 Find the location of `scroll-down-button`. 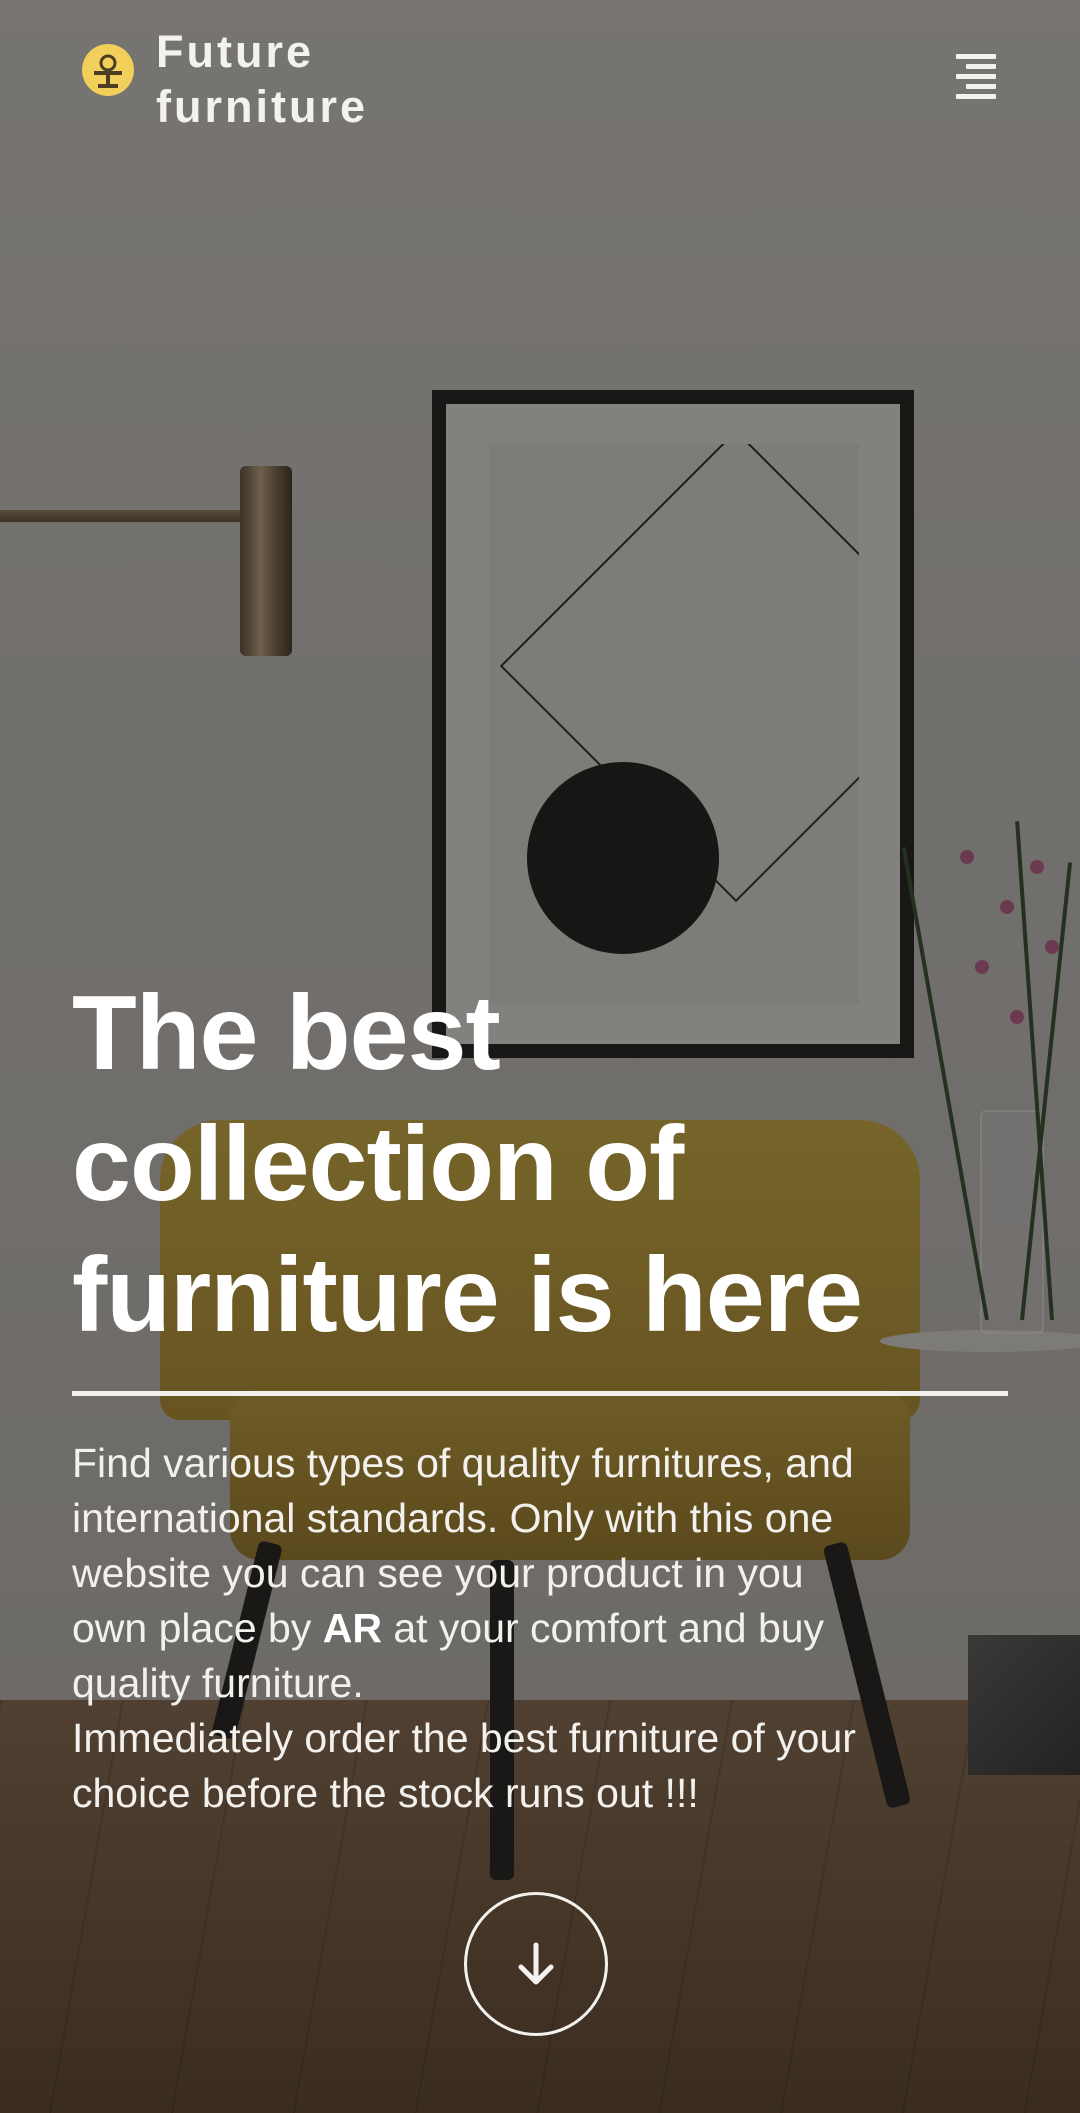

scroll-down-button is located at coordinates (536, 1964).